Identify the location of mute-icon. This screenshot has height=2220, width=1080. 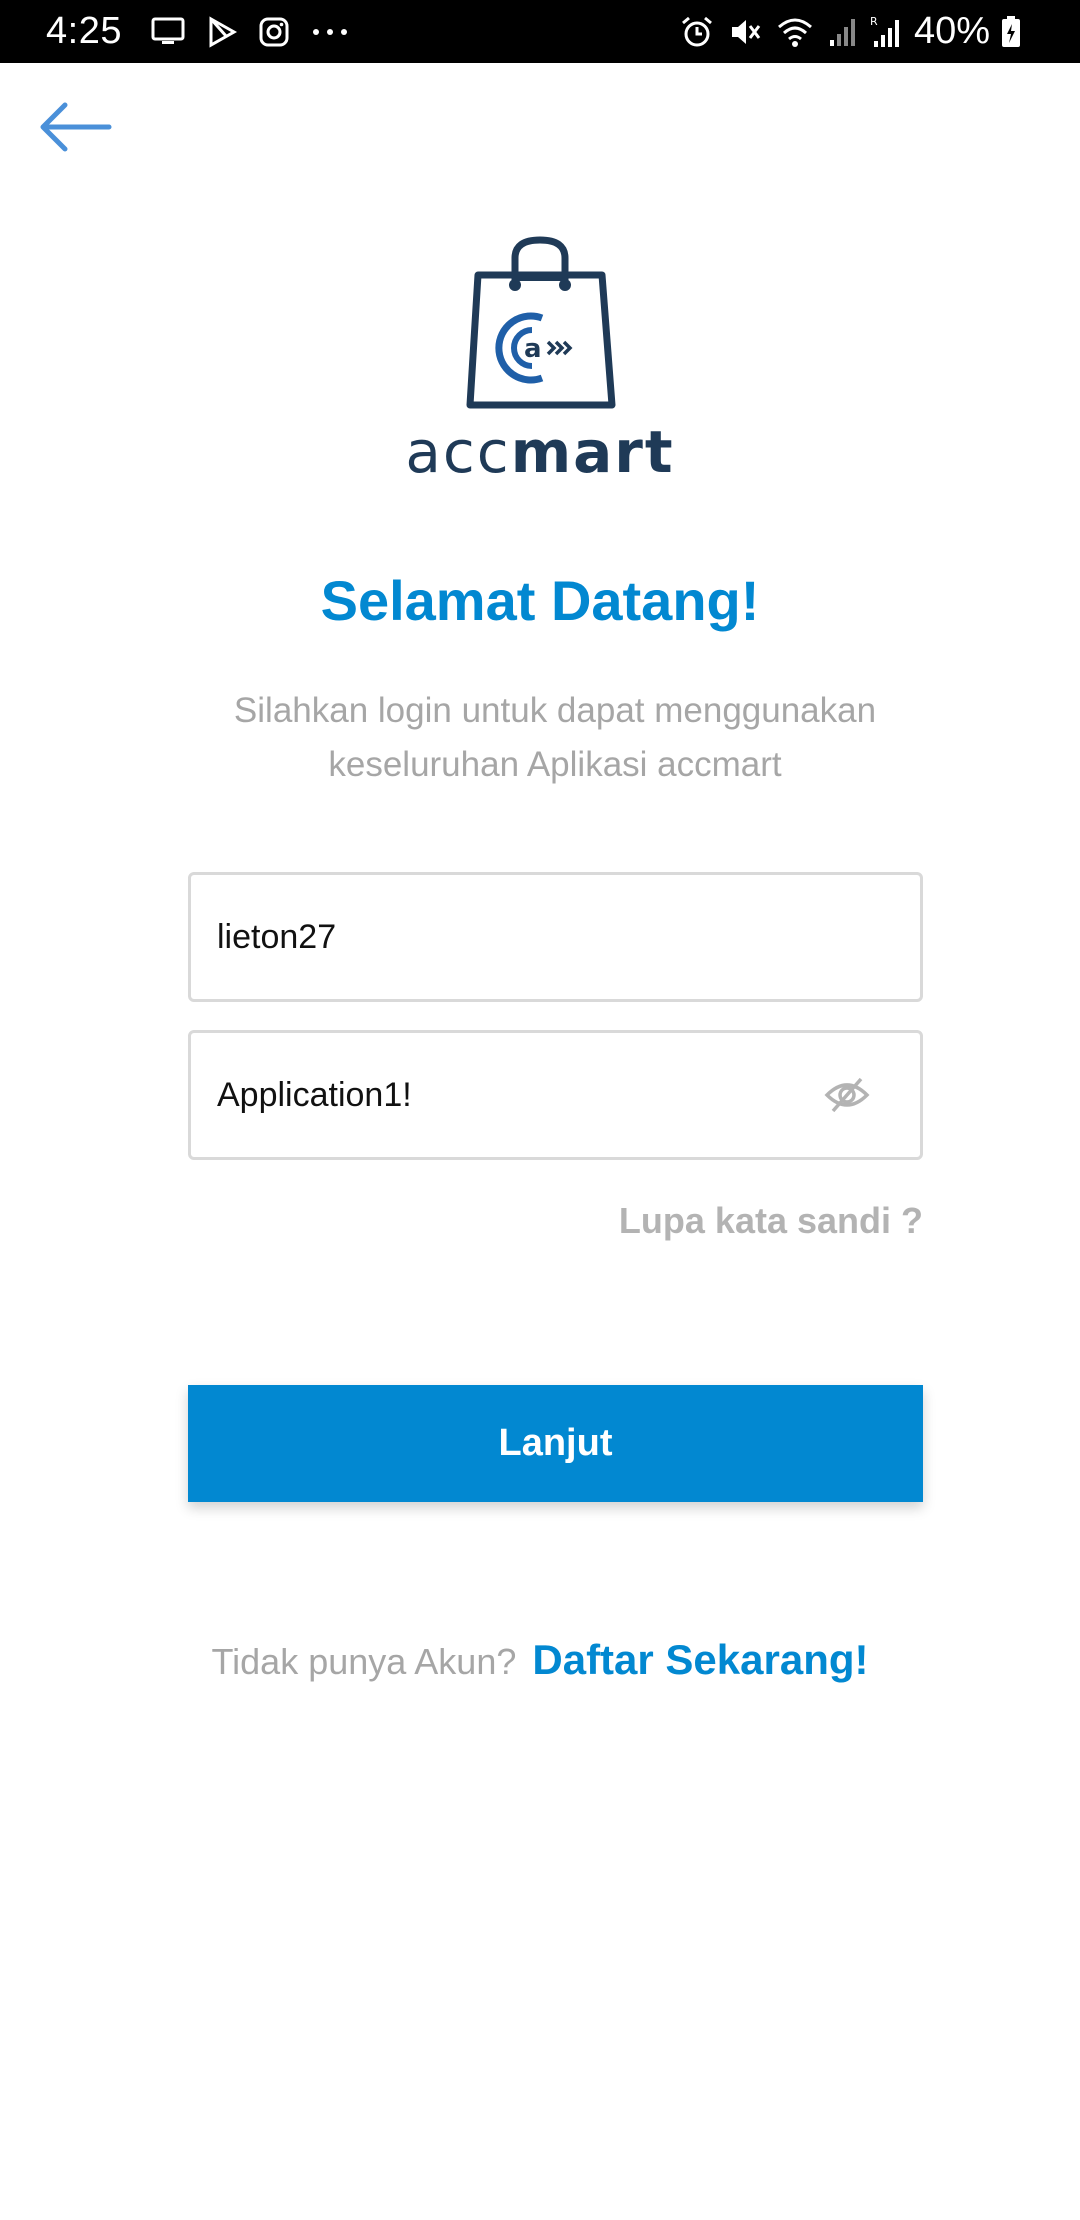
(745, 32).